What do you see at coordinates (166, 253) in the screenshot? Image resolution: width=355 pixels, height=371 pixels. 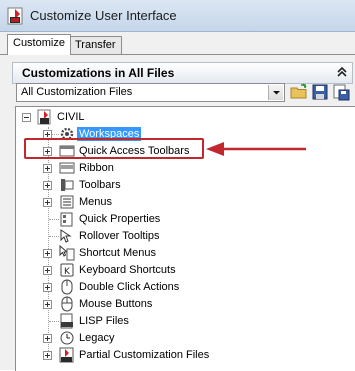 I see `tree-item-shortcut-menus: Shortcut Menus` at bounding box center [166, 253].